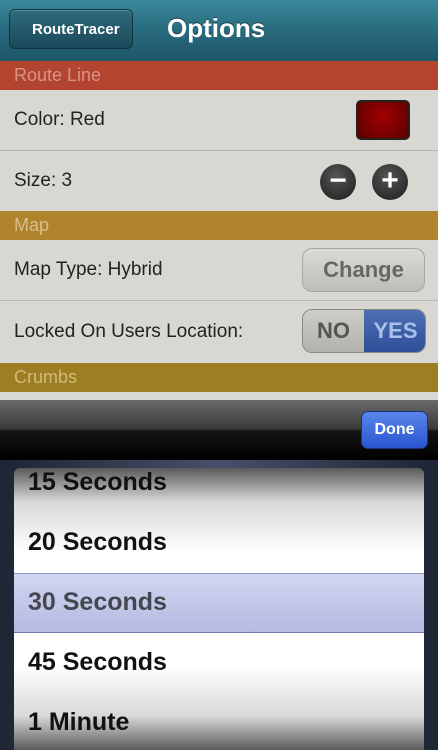 The width and height of the screenshot is (438, 750). Describe the element at coordinates (97, 602) in the screenshot. I see `picker-option-selected: 30 Seconds` at that location.